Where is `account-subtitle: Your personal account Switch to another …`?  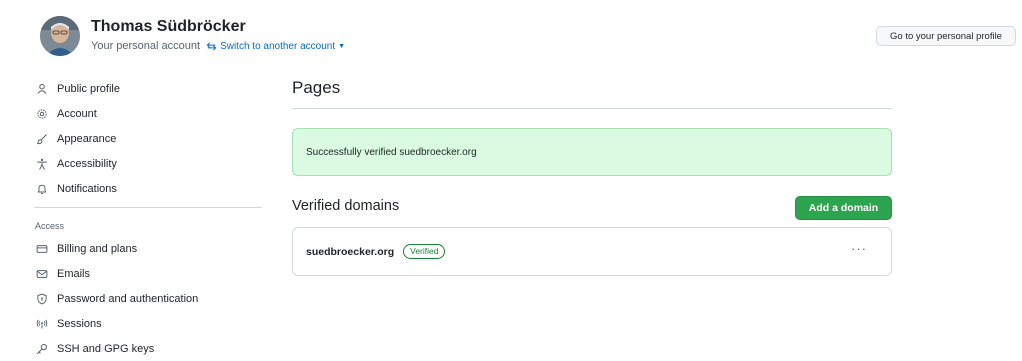
account-subtitle: Your personal account Switch to another … is located at coordinates (218, 46).